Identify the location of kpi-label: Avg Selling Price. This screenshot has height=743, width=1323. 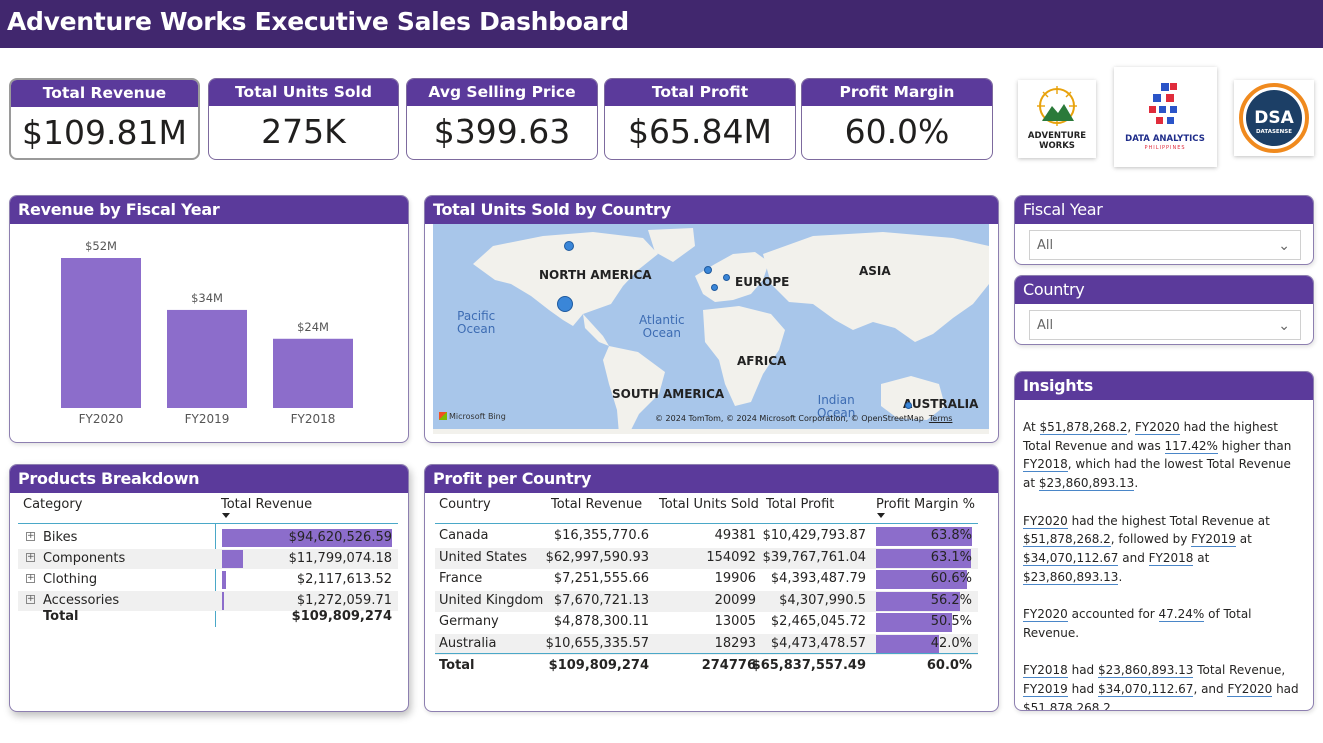
(502, 92).